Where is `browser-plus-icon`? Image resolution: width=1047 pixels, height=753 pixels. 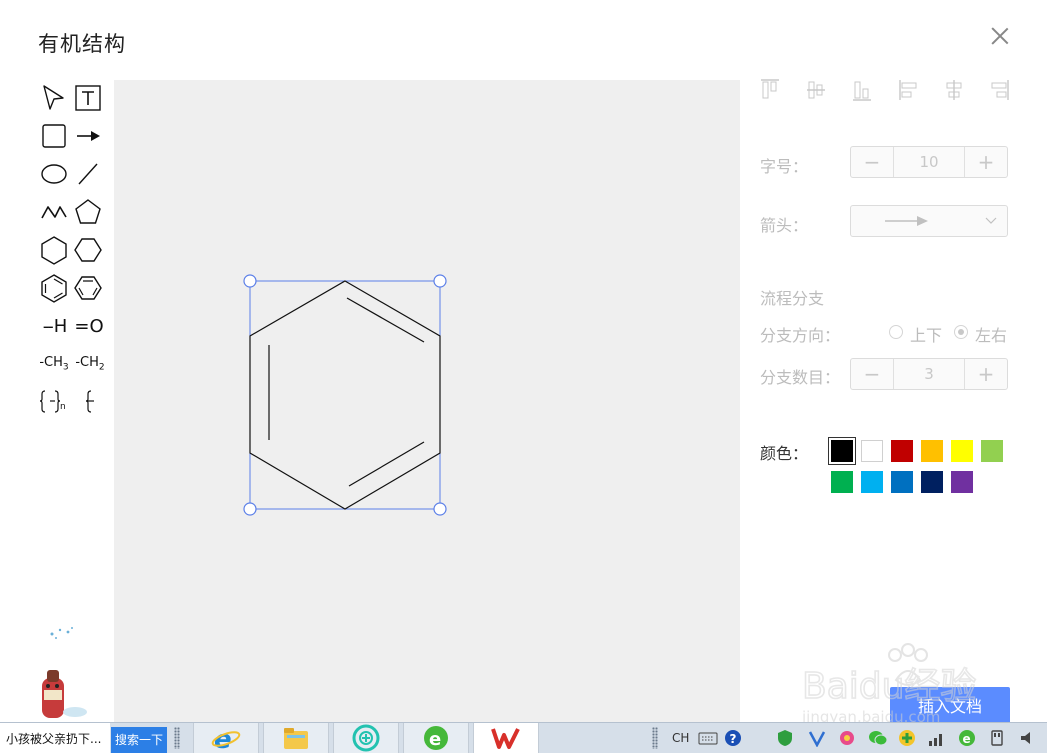 browser-plus-icon is located at coordinates (366, 738).